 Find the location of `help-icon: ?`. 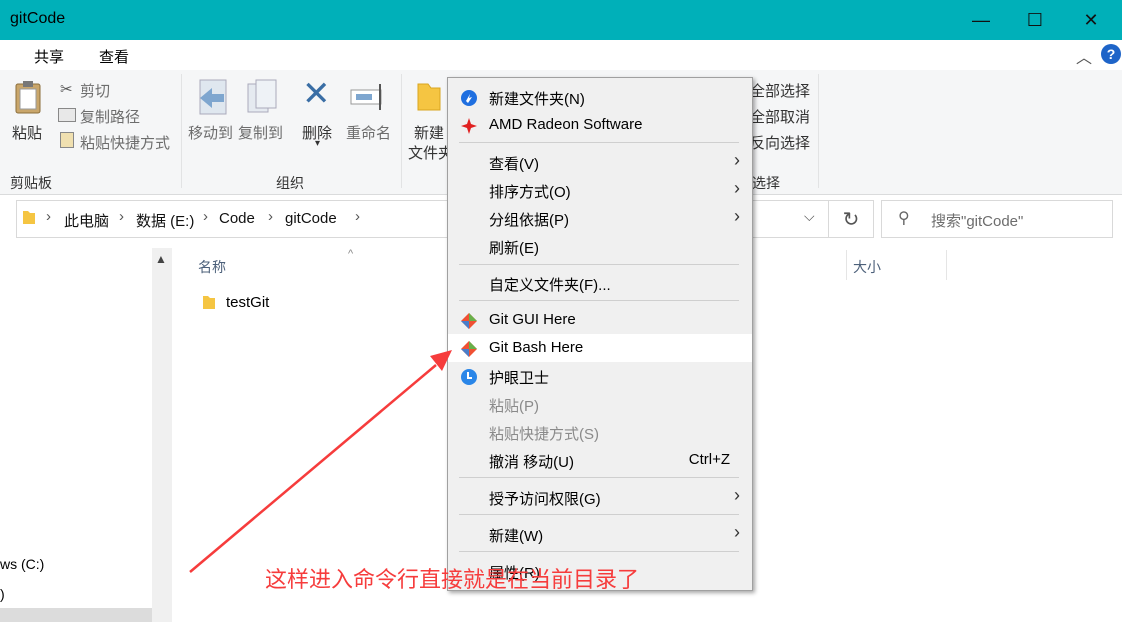

help-icon: ? is located at coordinates (1111, 54).